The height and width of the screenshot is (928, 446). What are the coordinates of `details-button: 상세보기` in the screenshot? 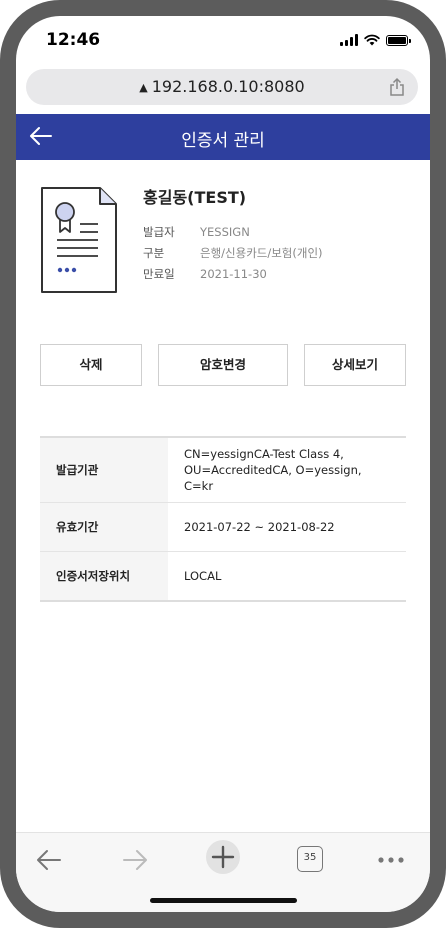 It's located at (355, 365).